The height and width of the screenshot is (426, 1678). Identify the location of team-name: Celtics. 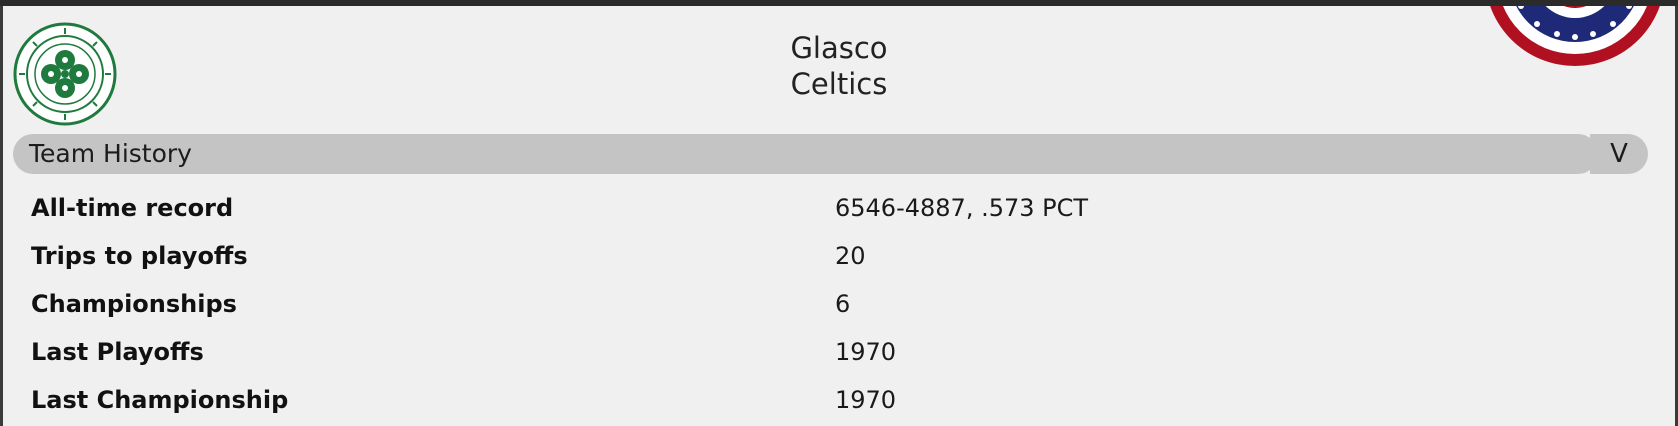
(839, 84).